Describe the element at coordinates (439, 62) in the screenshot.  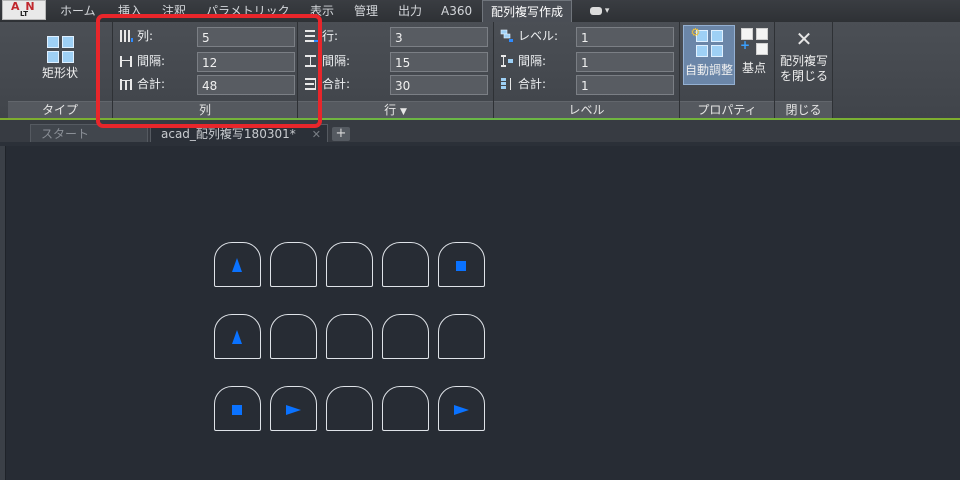
I see `rows-spacing-input: 15` at that location.